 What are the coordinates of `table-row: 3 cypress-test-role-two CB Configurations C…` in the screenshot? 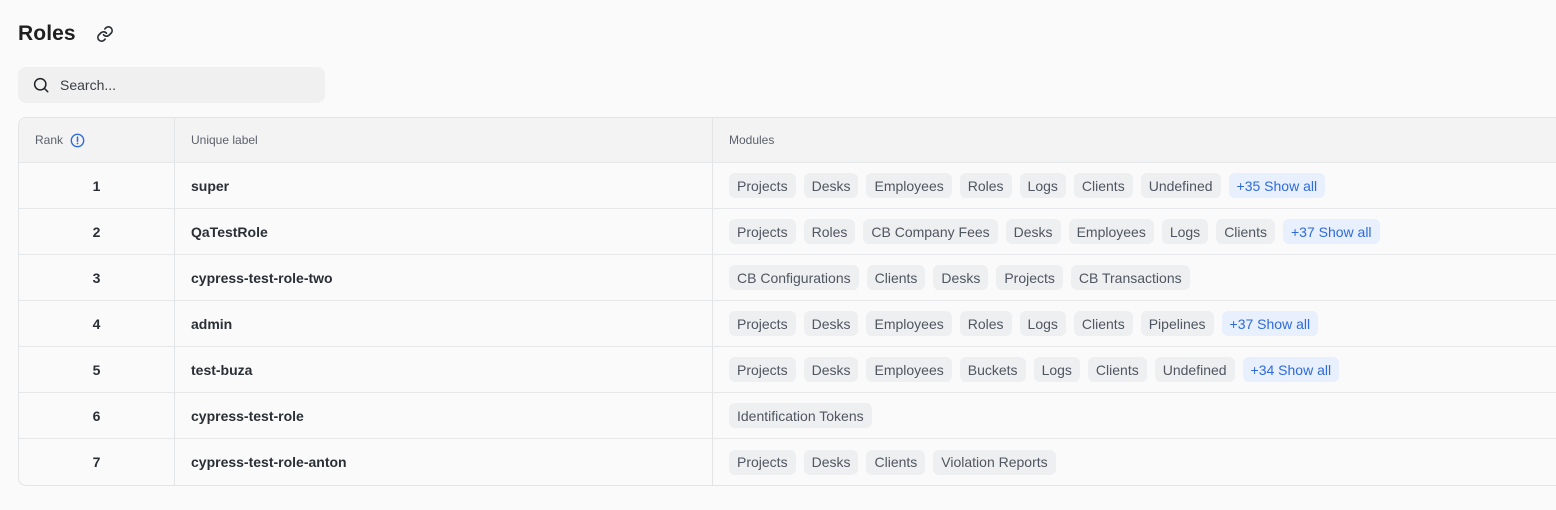 It's located at (787, 278).